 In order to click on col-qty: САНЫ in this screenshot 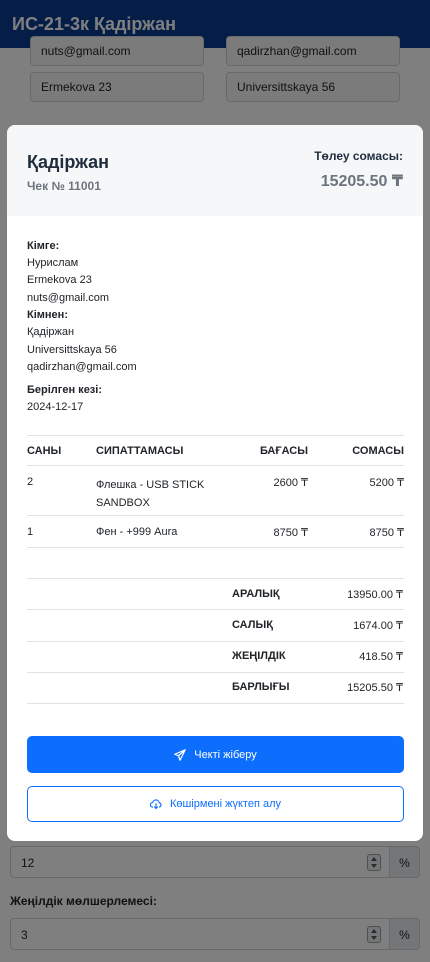, I will do `click(44, 451)`.